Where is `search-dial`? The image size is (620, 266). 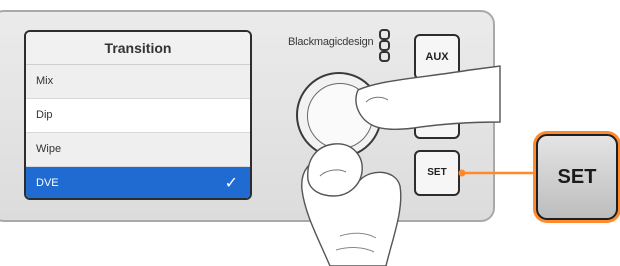
search-dial is located at coordinates (339, 115).